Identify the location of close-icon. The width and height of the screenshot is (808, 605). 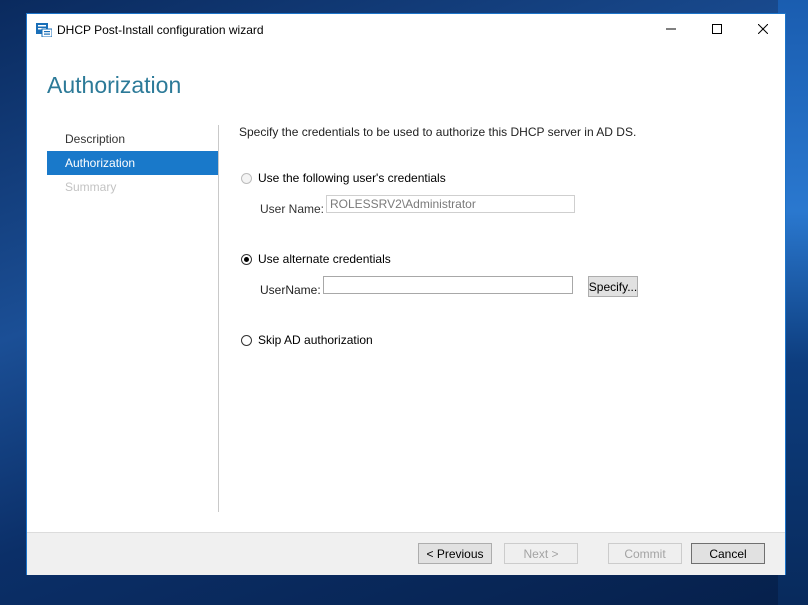
(763, 30).